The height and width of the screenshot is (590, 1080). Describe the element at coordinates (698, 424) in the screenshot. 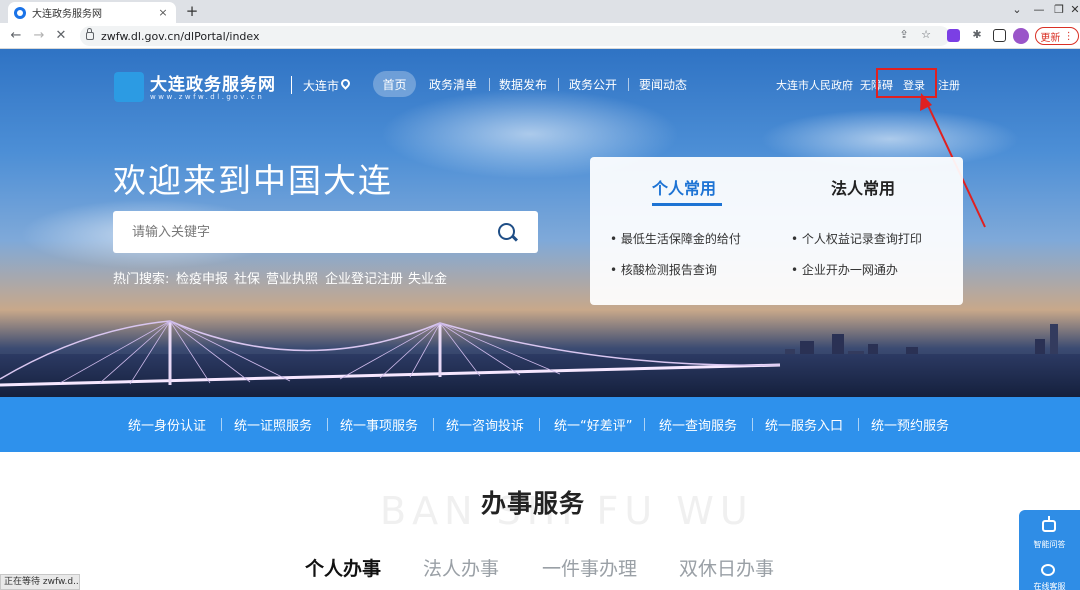

I see `service-bar-item: 统一查询服务` at that location.